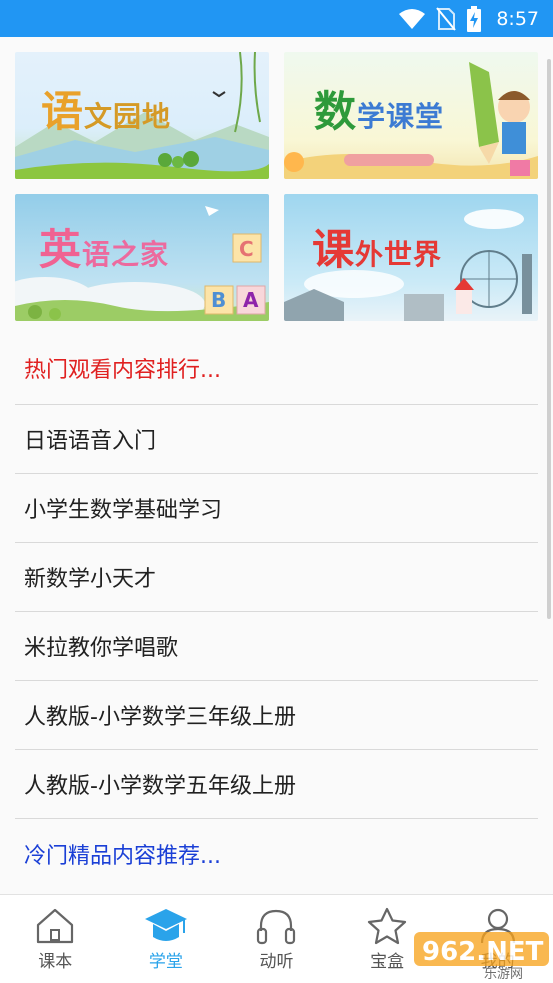 This screenshot has height=983, width=553. I want to click on banner-math: 数学课堂, so click(411, 115).